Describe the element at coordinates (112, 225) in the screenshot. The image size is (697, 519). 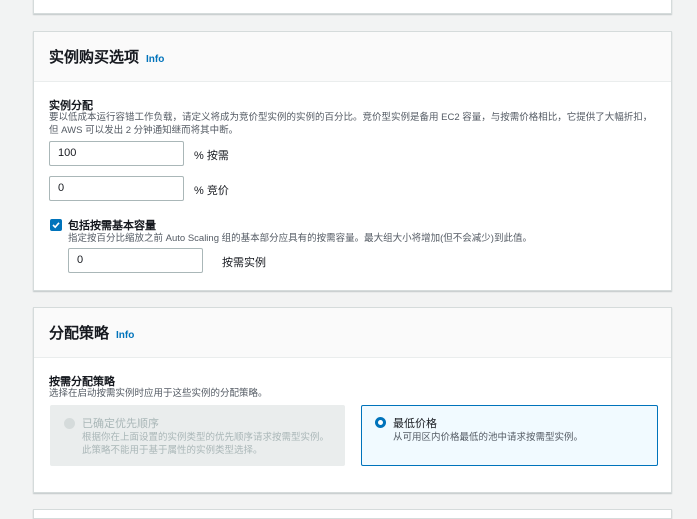
I see `include-base-capacity-label: 包括按需基本容量` at that location.